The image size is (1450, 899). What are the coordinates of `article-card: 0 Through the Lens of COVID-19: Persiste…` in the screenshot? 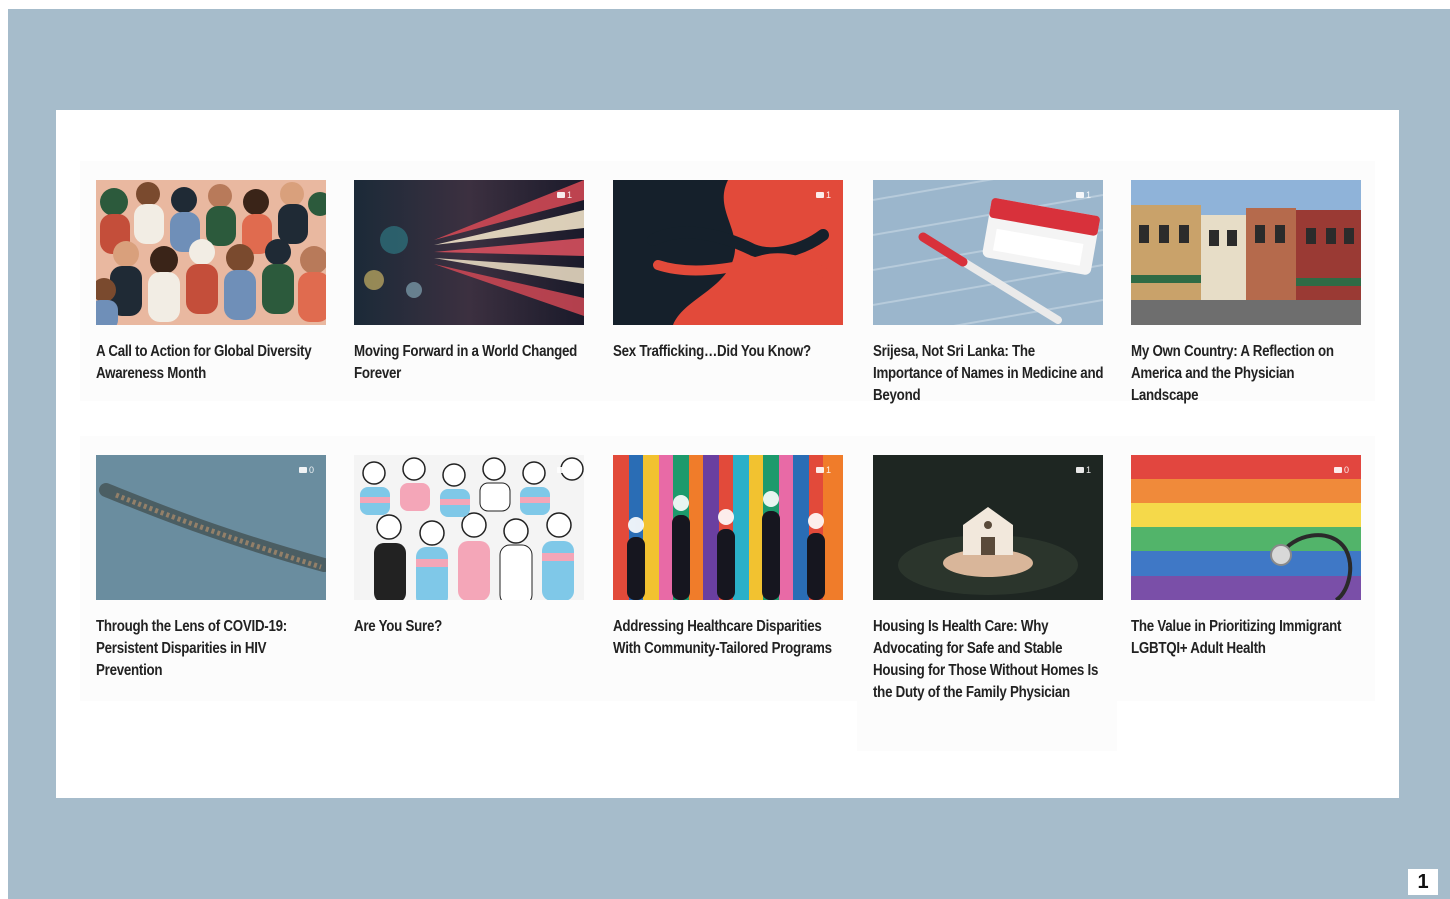 It's located at (210, 568).